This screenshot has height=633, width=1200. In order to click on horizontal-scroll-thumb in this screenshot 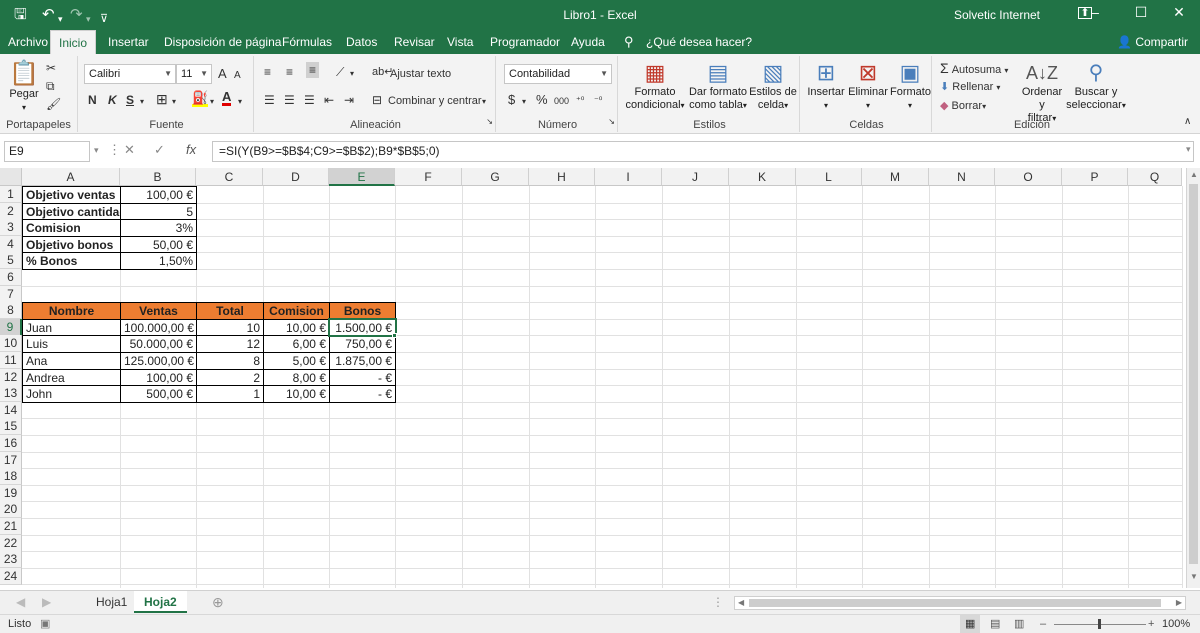, I will do `click(955, 603)`.